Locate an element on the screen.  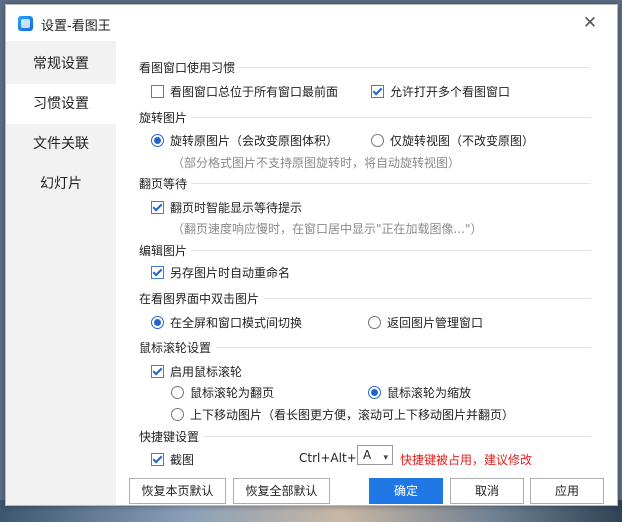
screenshot-hotkey-checkbox: 截图 is located at coordinates (172, 459).